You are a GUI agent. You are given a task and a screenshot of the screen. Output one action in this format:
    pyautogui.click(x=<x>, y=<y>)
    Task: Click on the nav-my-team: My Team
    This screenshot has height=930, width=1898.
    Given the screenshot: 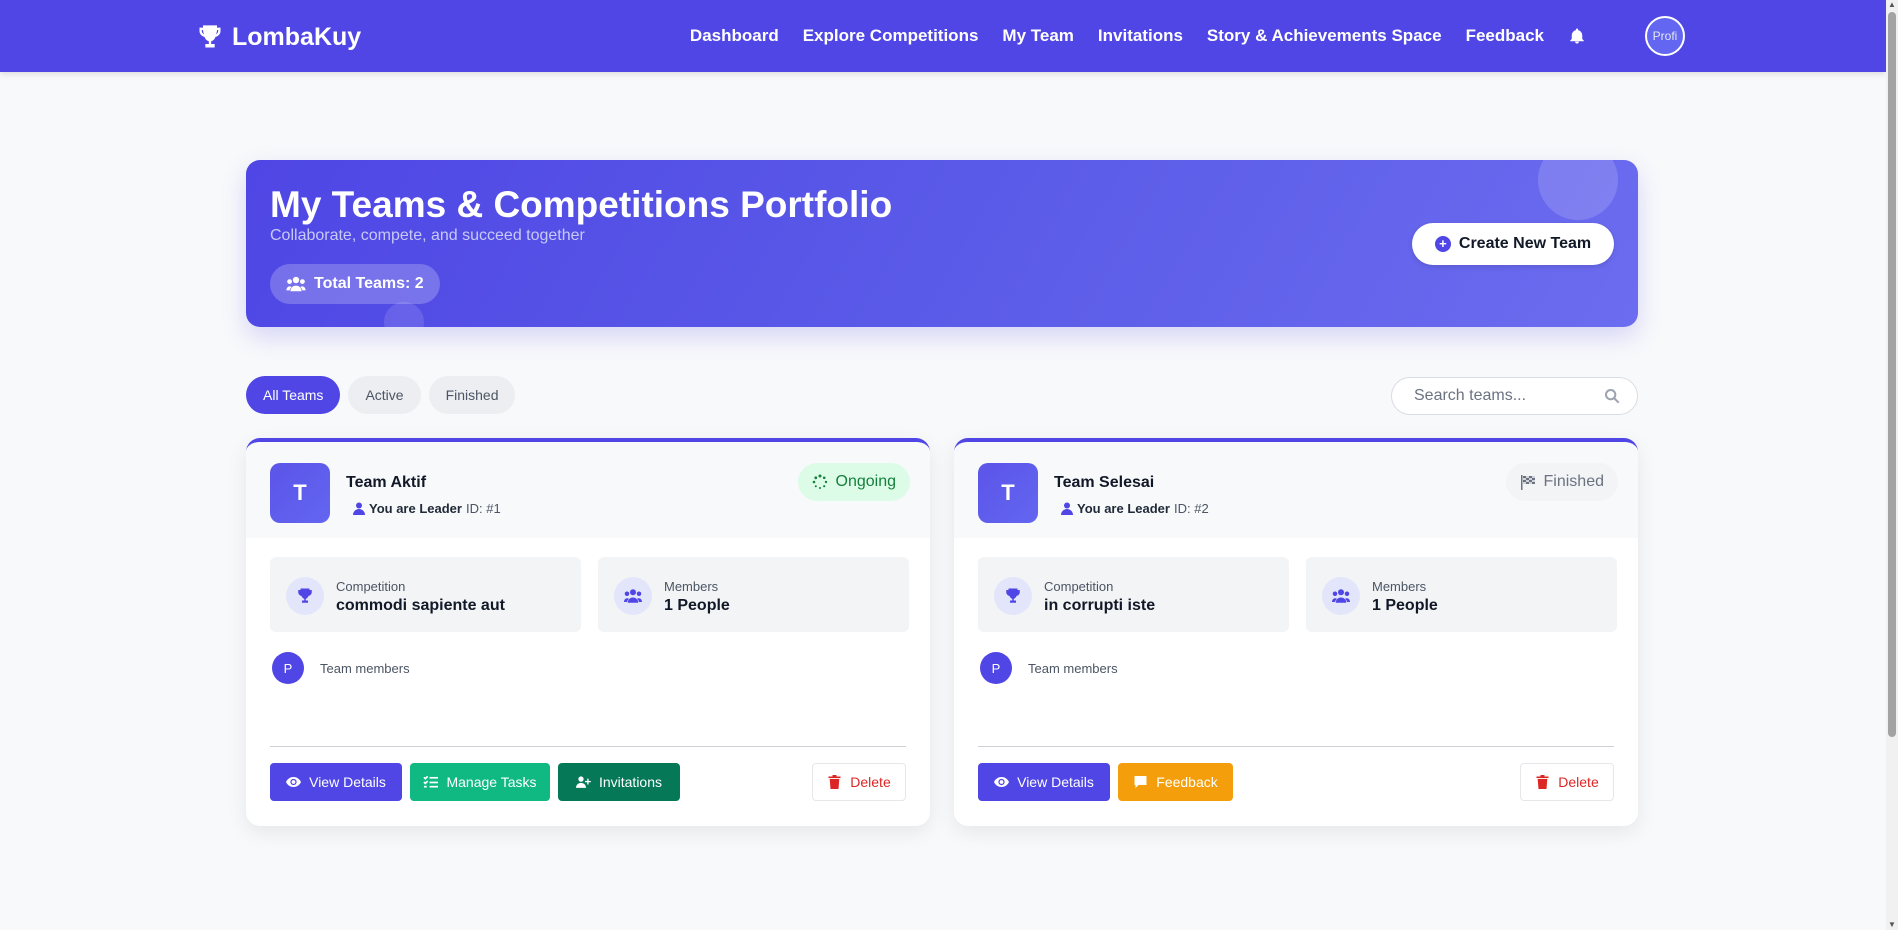 What is the action you would take?
    pyautogui.click(x=1038, y=36)
    